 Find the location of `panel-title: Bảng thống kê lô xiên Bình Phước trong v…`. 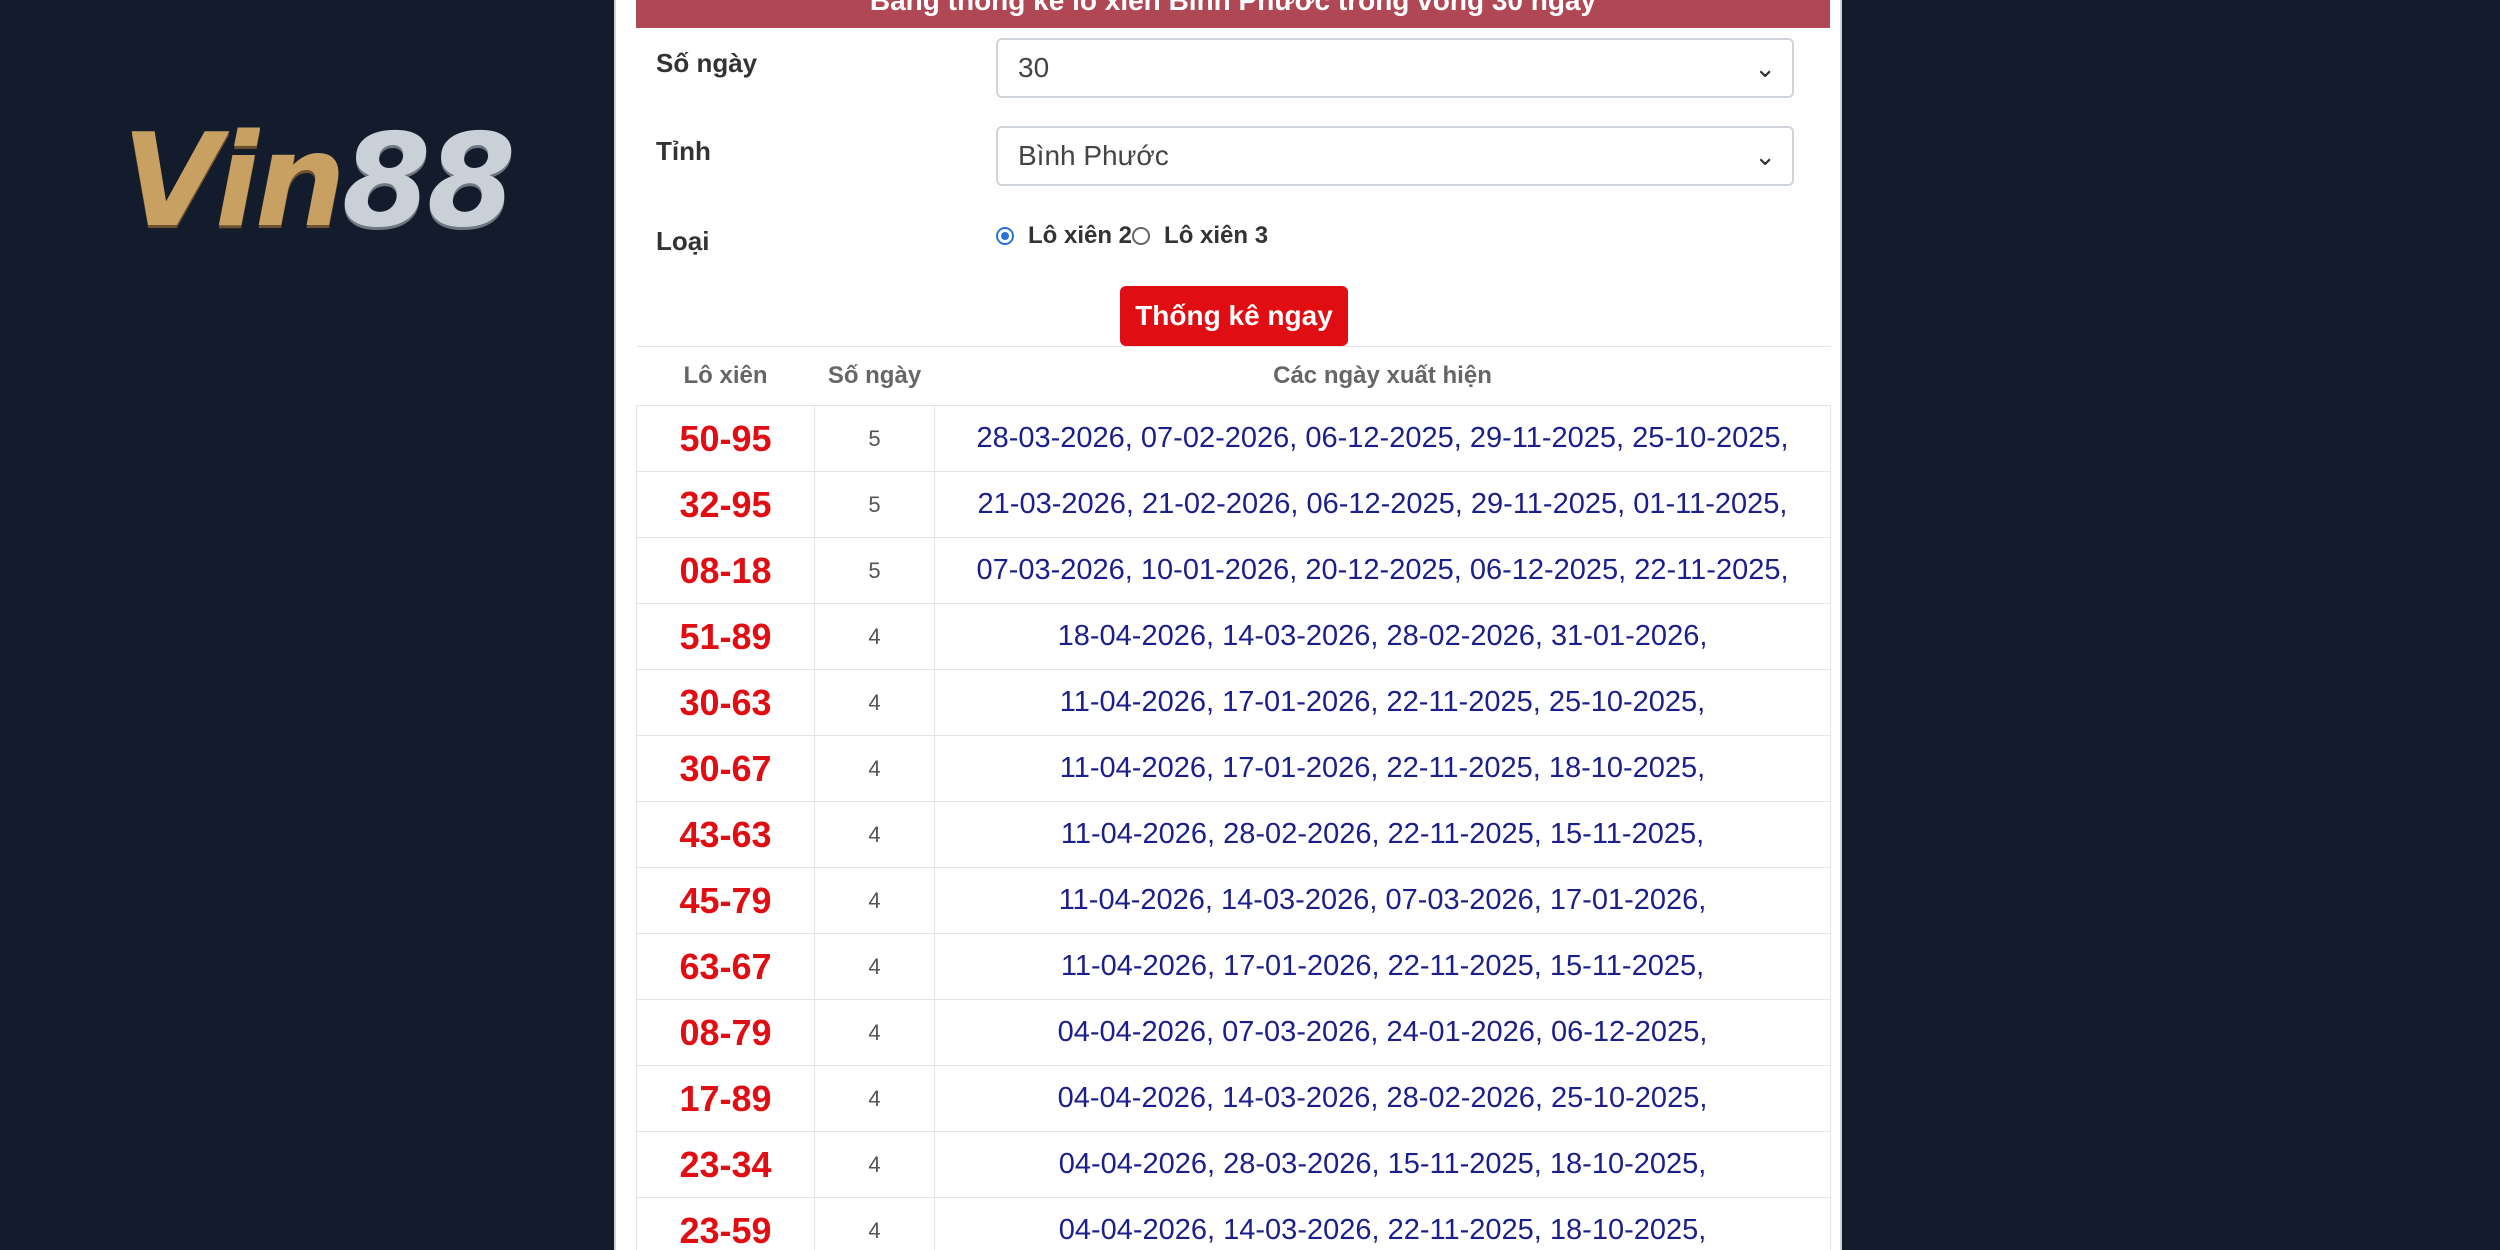

panel-title: Bảng thống kê lô xiên Bình Phước trong v… is located at coordinates (1233, 14).